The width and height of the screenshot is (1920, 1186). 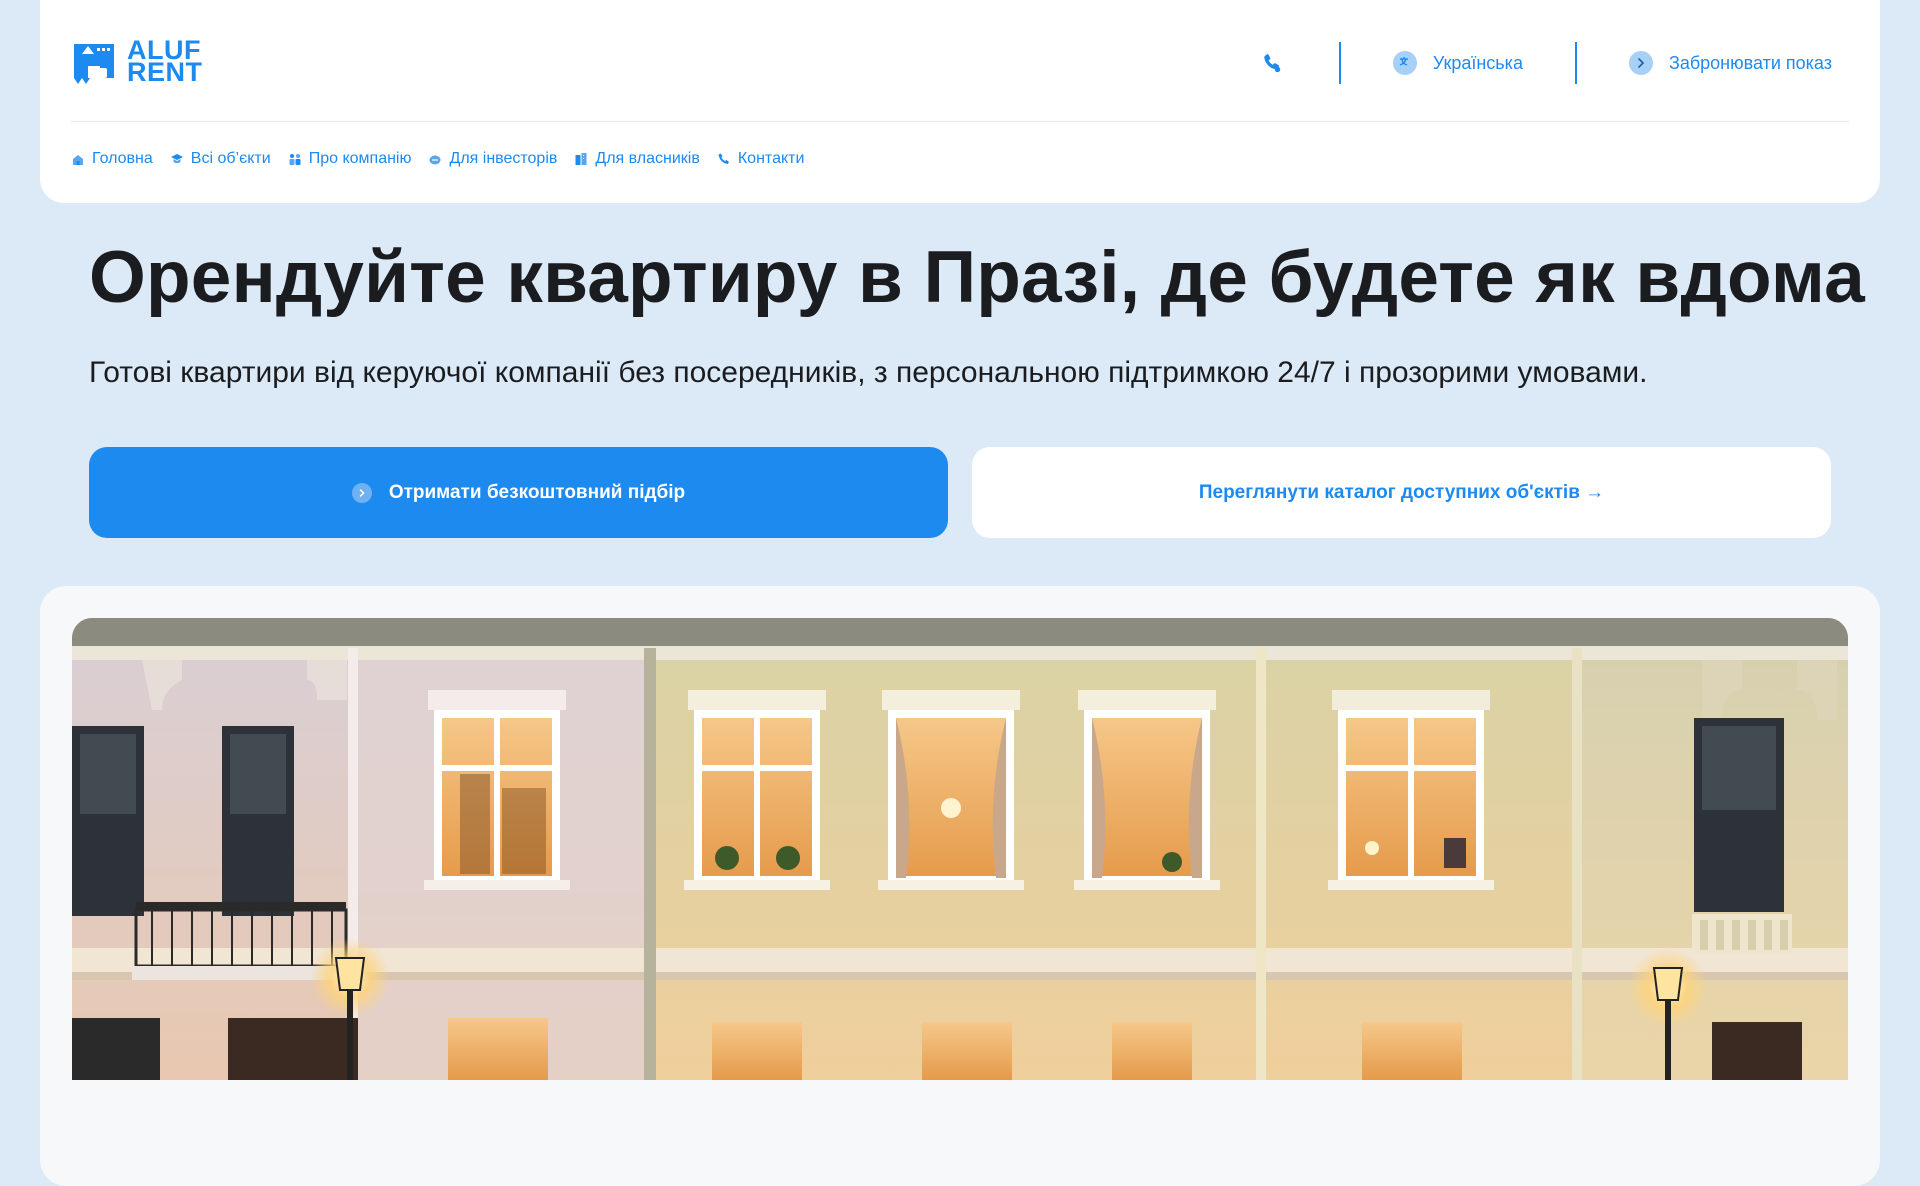 I want to click on team-icon, so click(x=295, y=159).